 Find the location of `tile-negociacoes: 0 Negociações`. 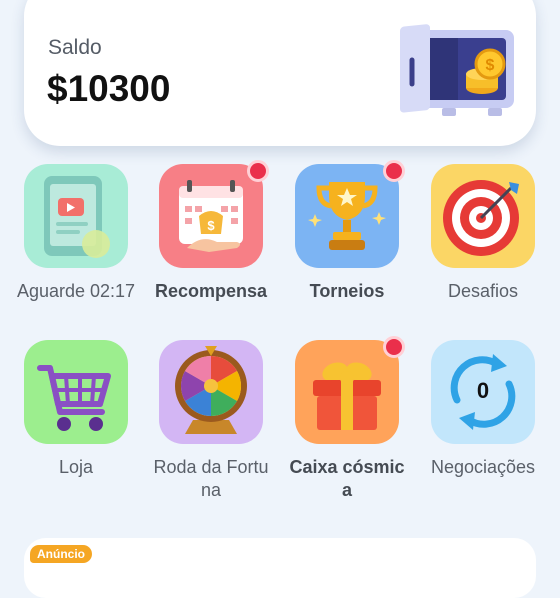

tile-negociacoes: 0 Negociações is located at coordinates (483, 409).